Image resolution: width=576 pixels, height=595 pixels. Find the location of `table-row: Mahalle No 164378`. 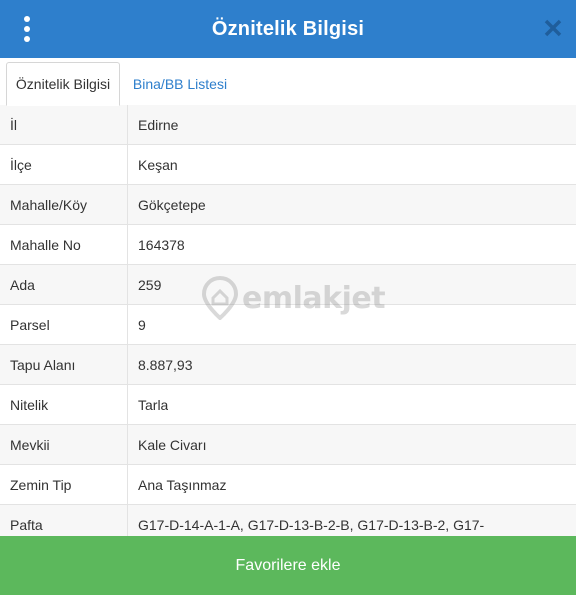

table-row: Mahalle No 164378 is located at coordinates (288, 245).